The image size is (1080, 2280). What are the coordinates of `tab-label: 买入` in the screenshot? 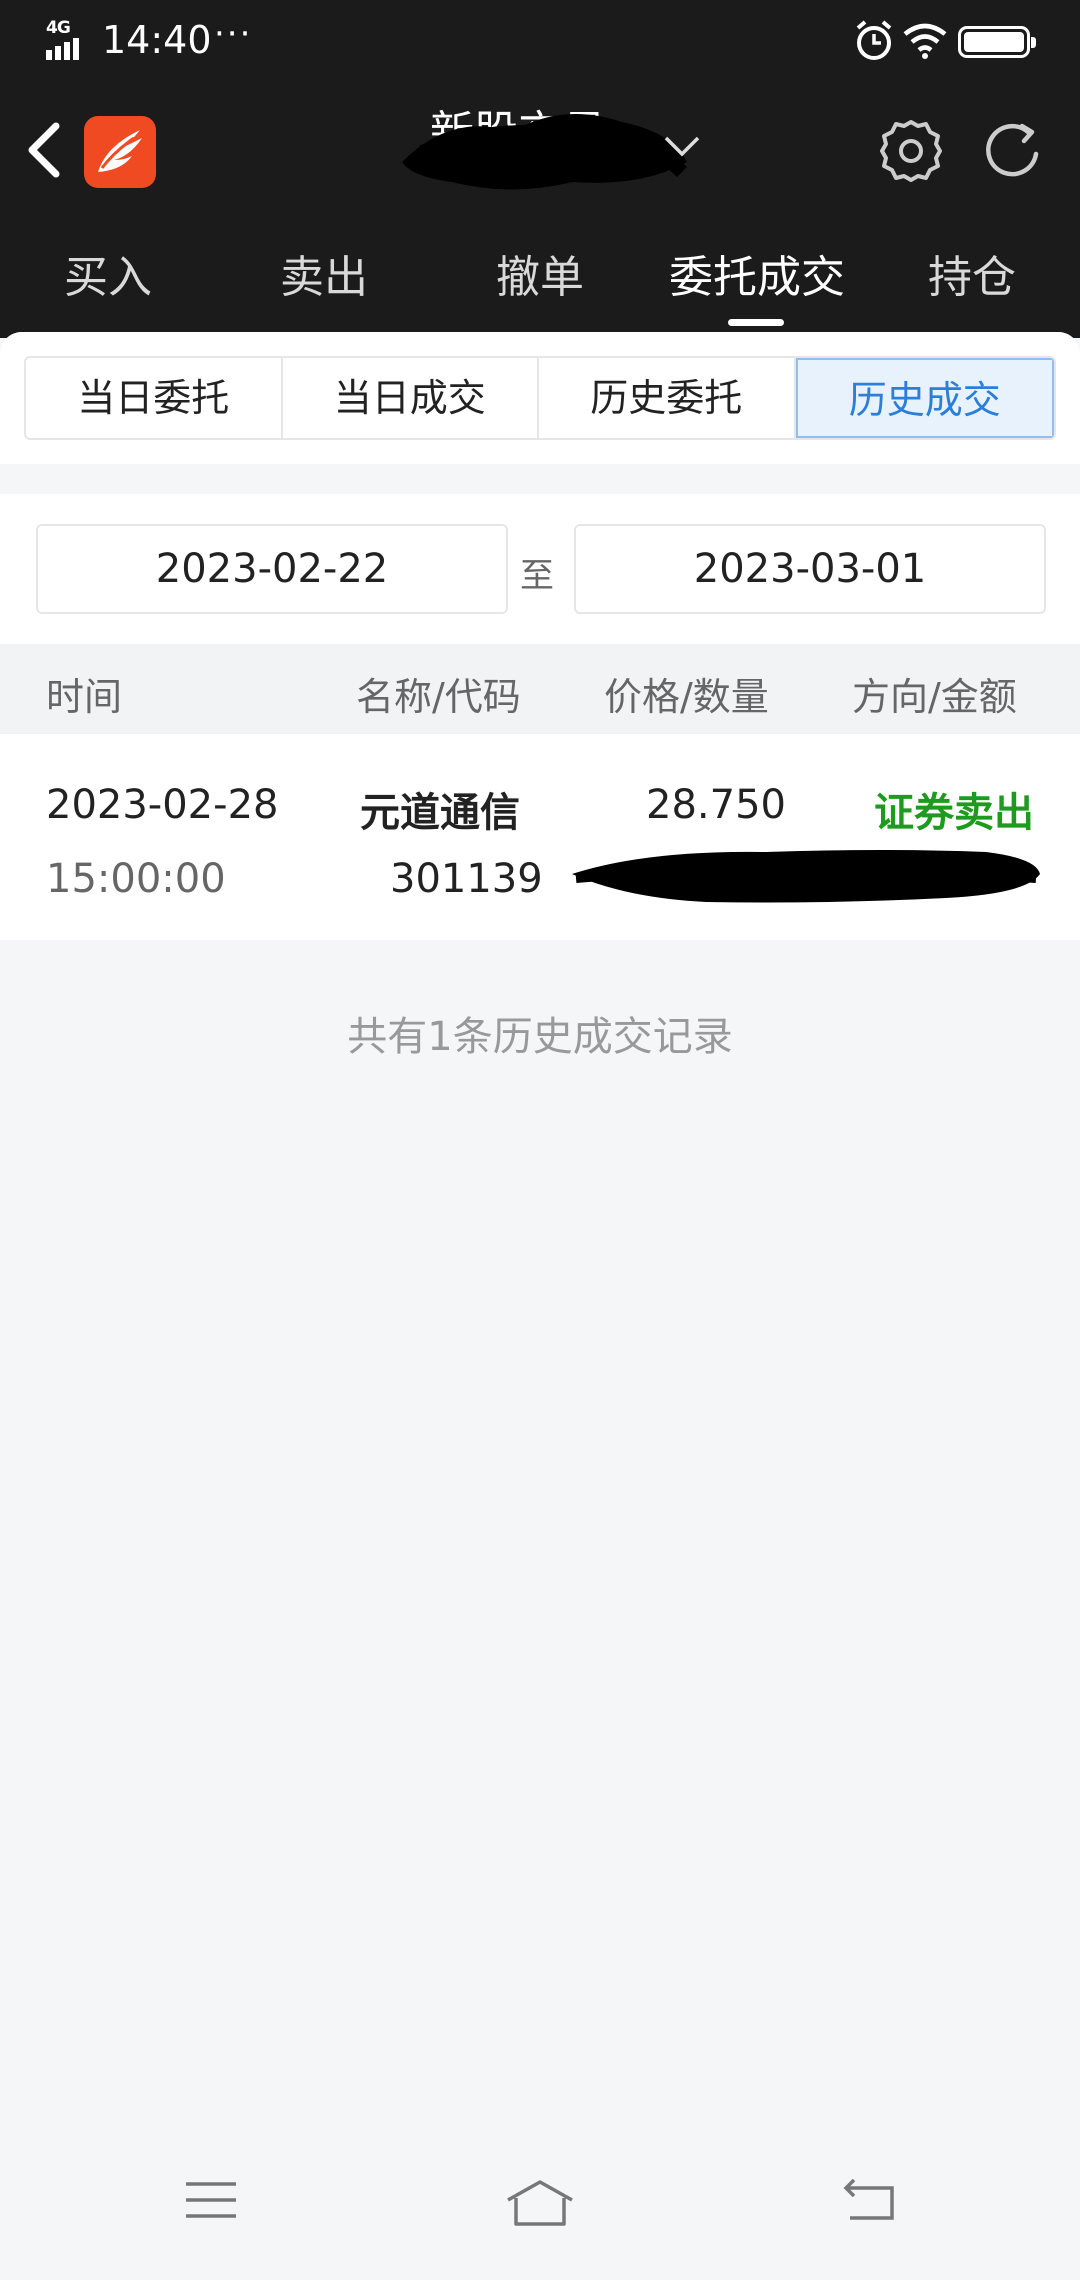 It's located at (108, 277).